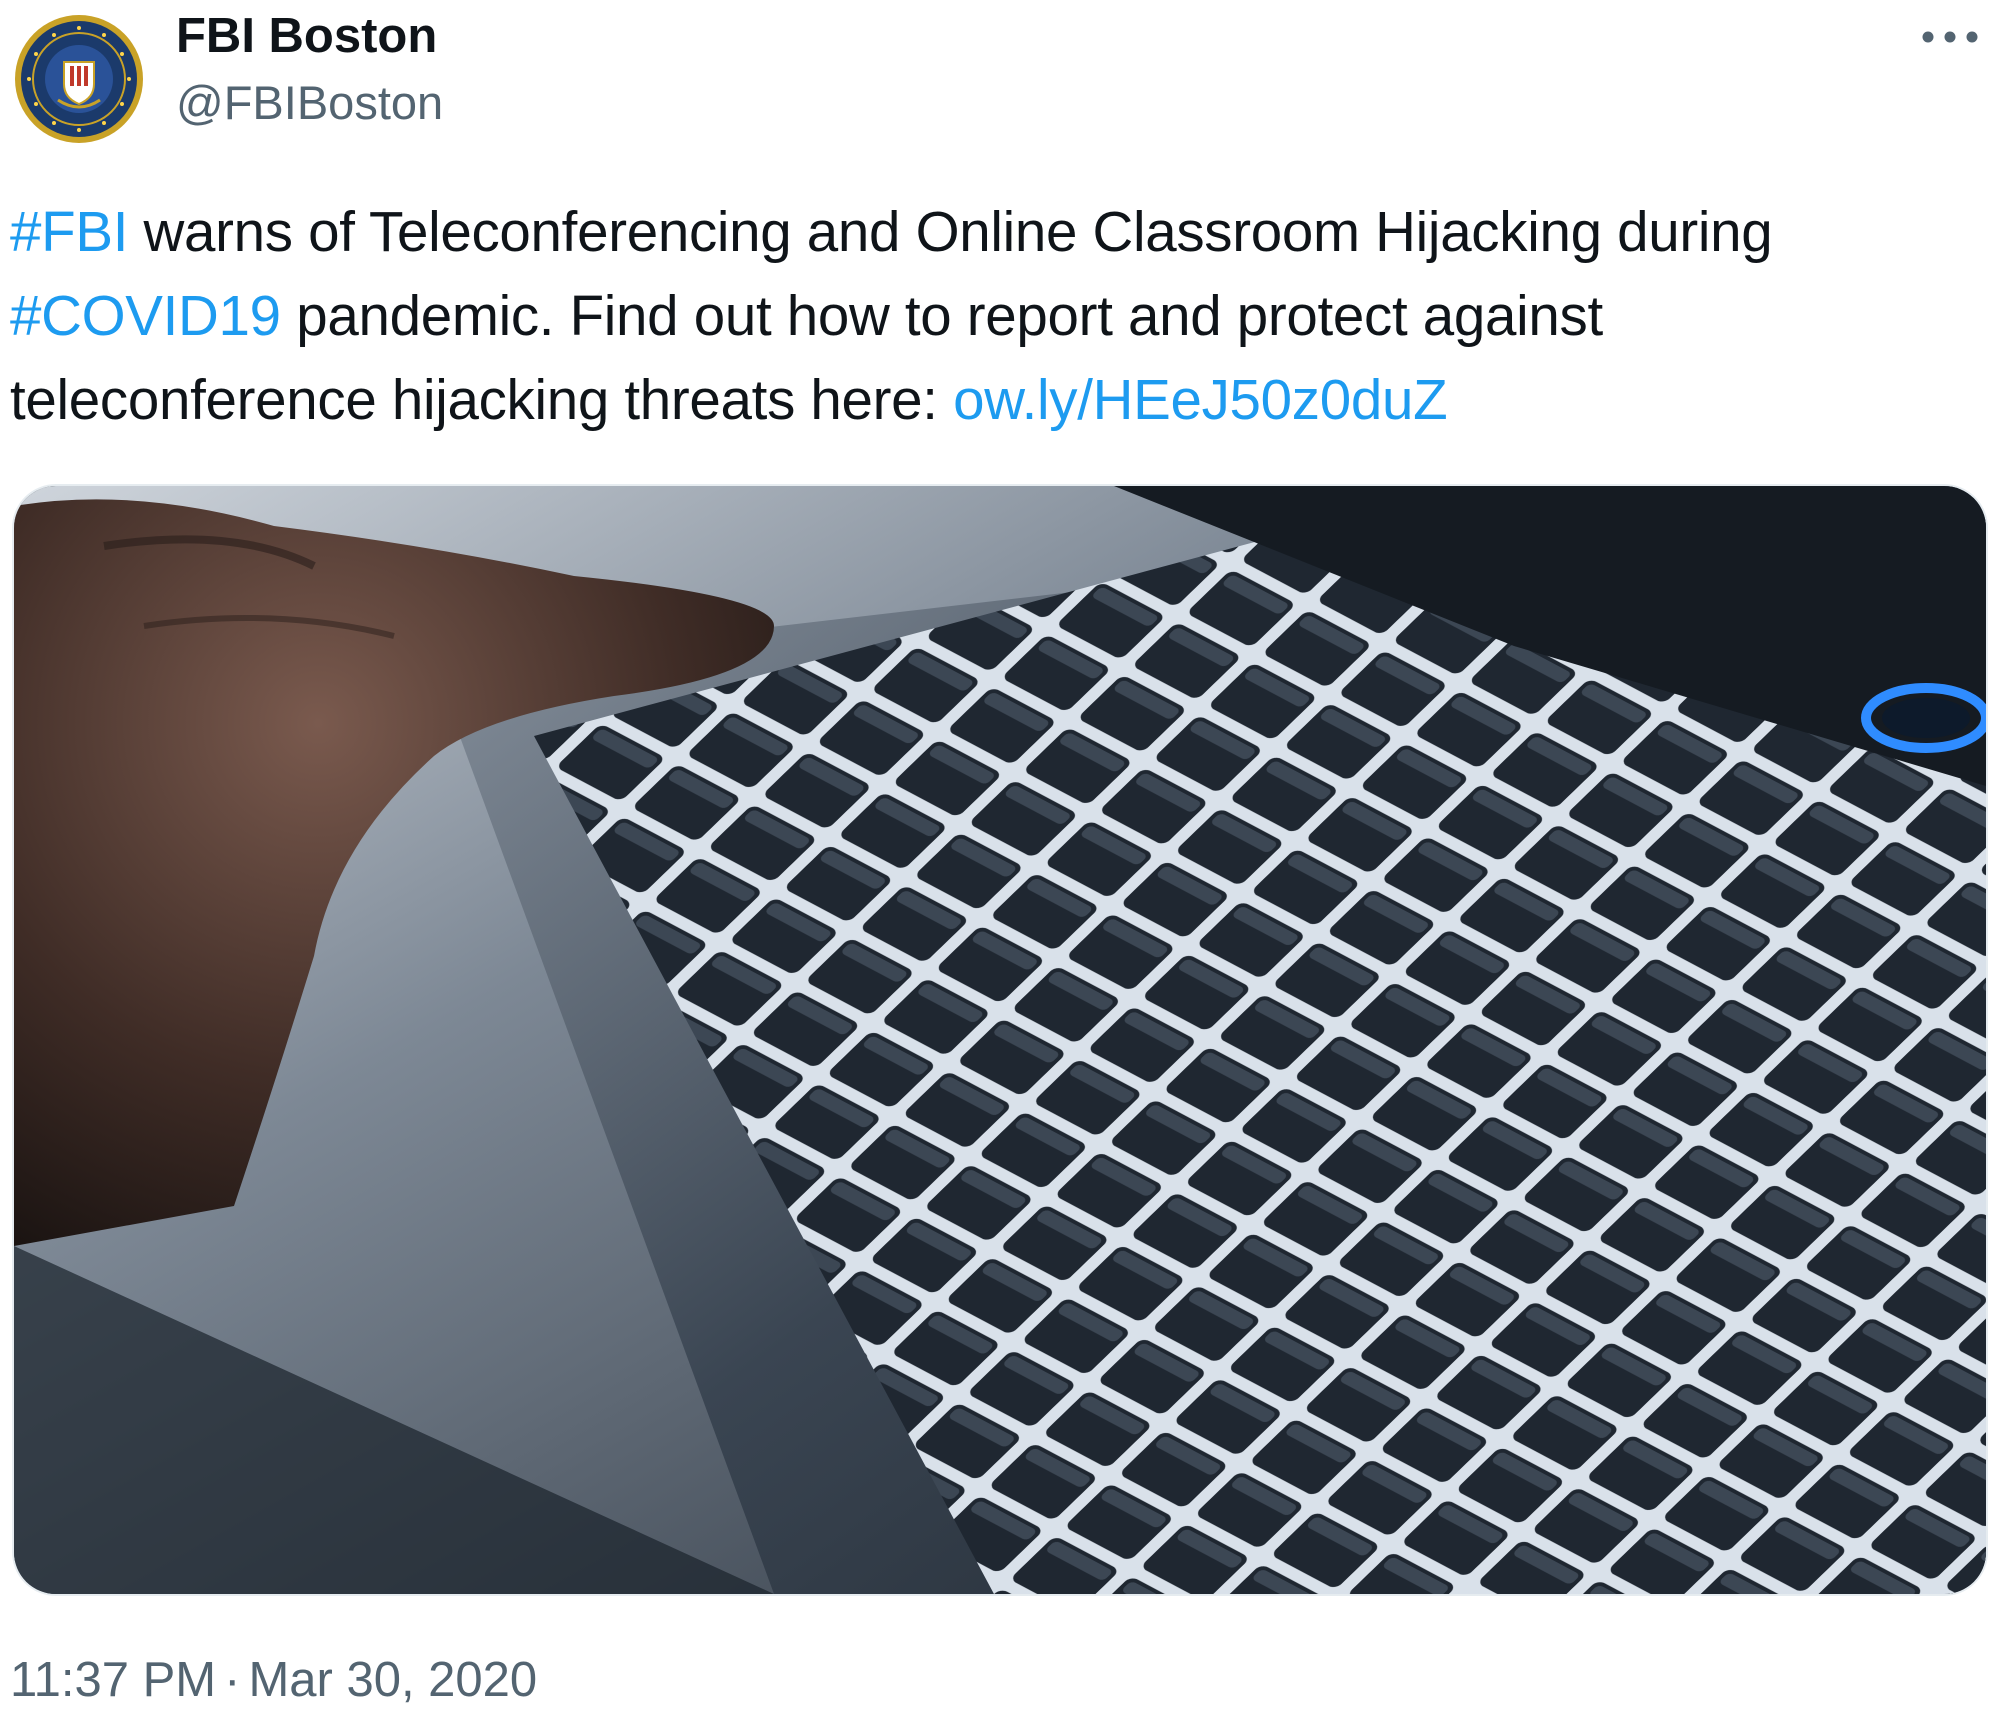 The width and height of the screenshot is (2000, 1710). I want to click on tweet-time: 11:37 PM, so click(113, 1680).